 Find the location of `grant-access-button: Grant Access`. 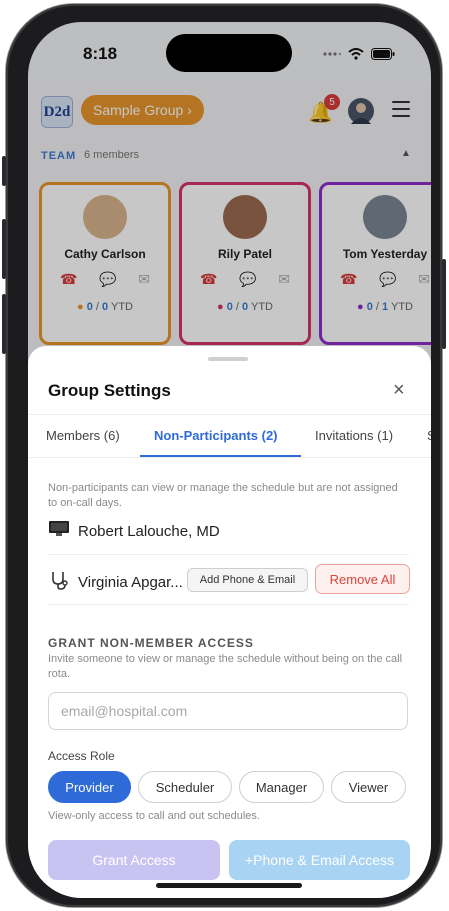

grant-access-button: Grant Access is located at coordinates (134, 860).